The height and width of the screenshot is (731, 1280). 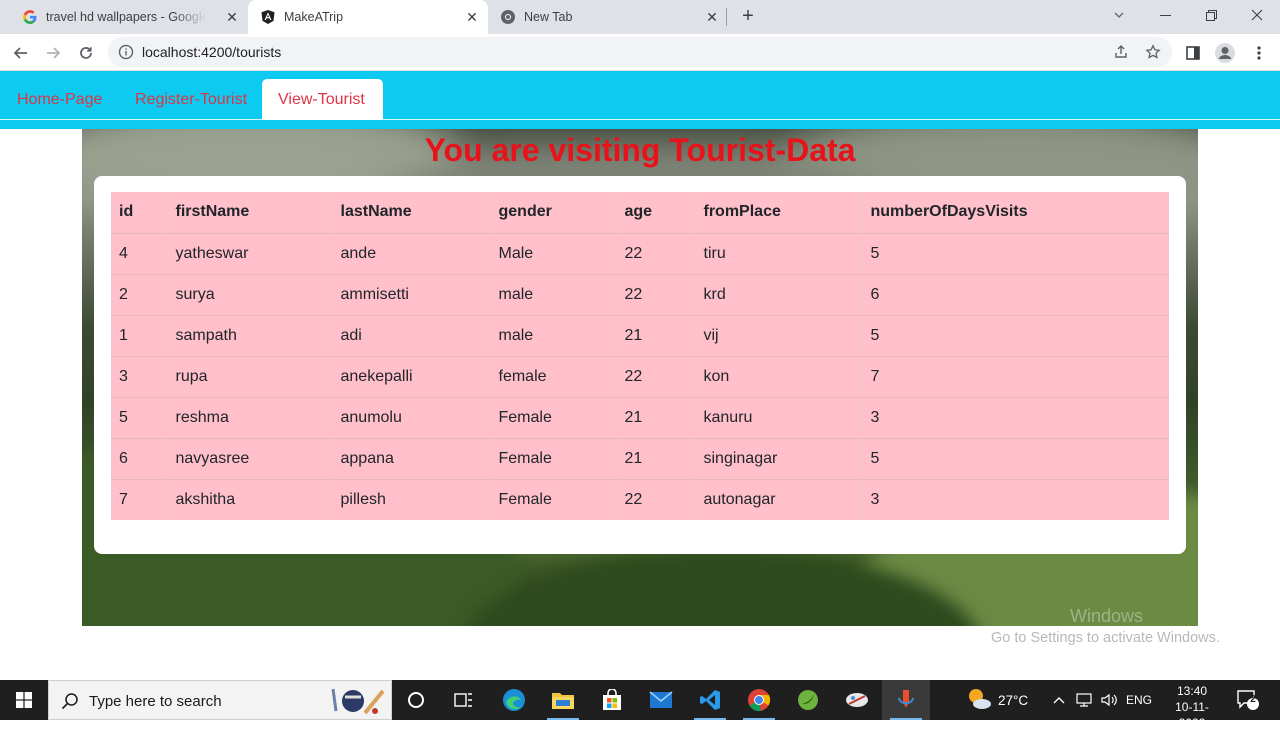 I want to click on cell-firstname: surya, so click(x=250, y=295).